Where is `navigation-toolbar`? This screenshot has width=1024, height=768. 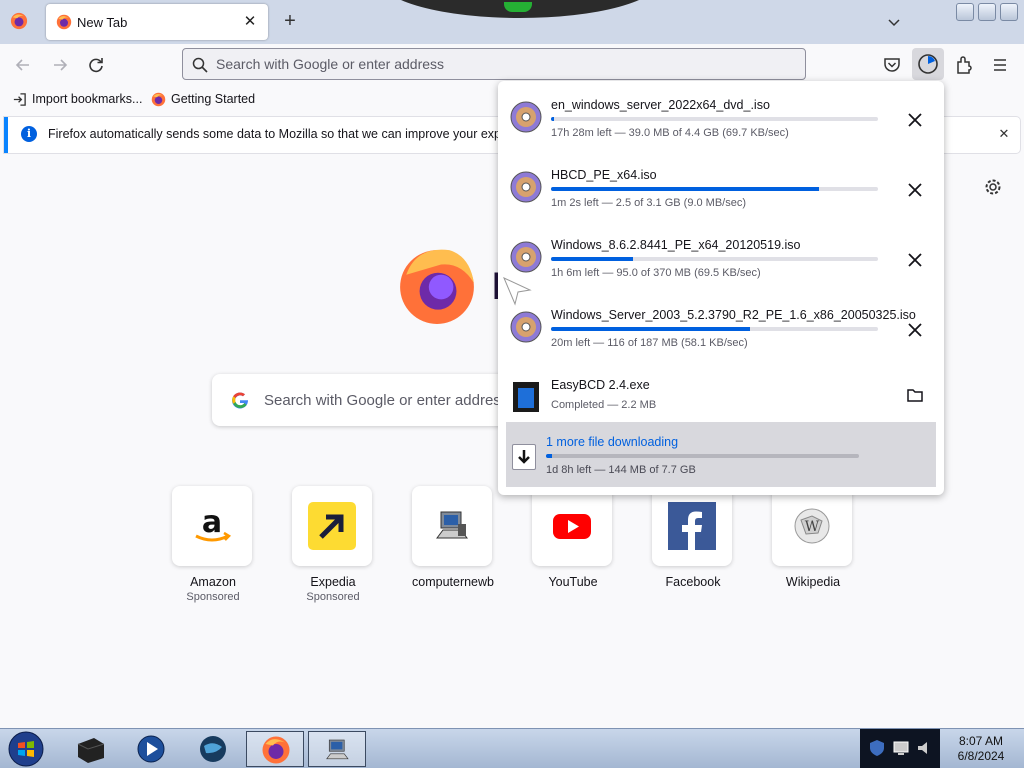 navigation-toolbar is located at coordinates (512, 64).